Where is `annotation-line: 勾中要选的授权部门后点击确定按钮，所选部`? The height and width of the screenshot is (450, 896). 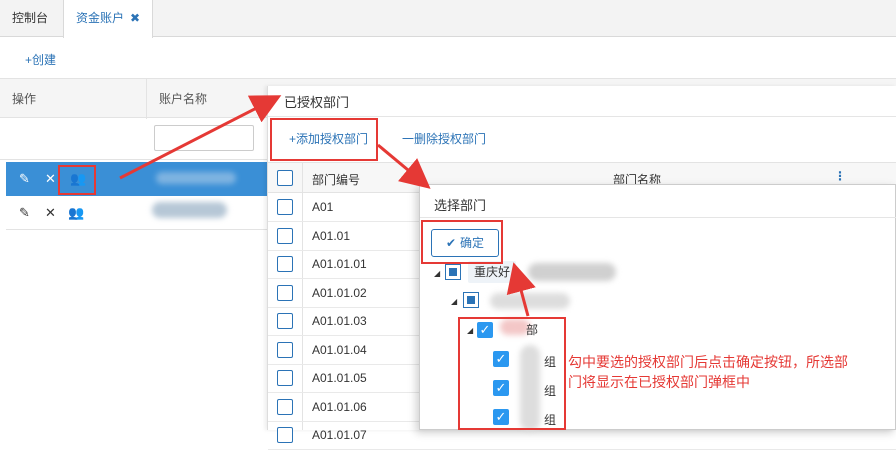 annotation-line: 勾中要选的授权部门后点击确定按钮，所选部 is located at coordinates (708, 362).